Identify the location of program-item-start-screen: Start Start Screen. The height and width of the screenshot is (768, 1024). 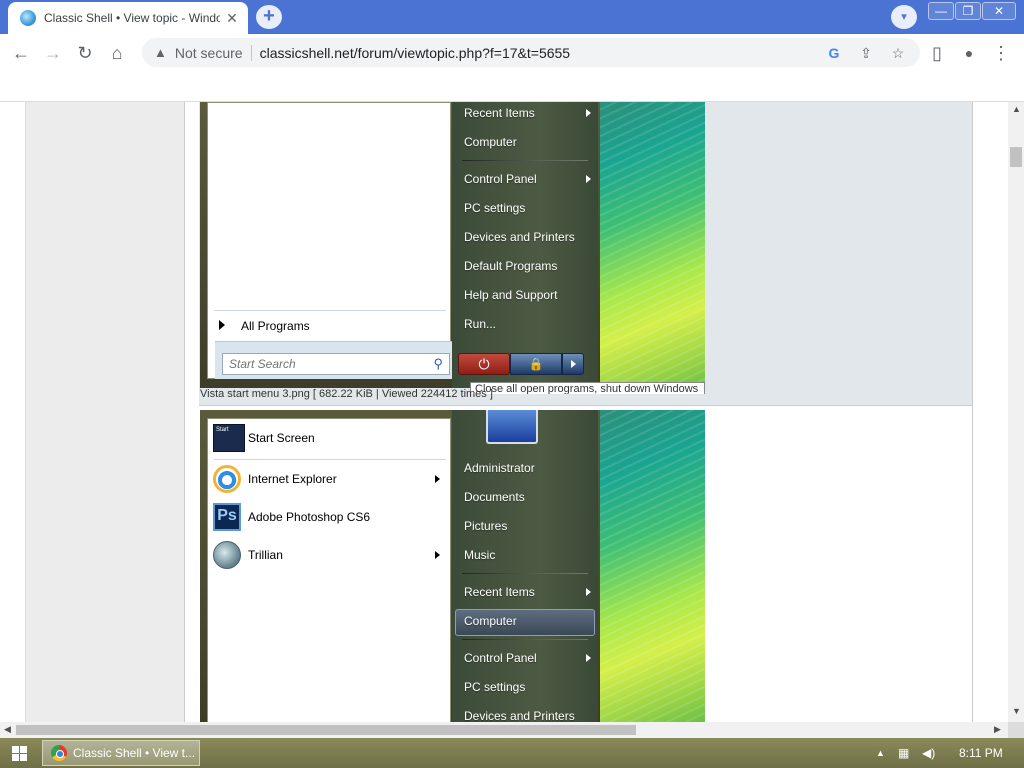
(330, 439).